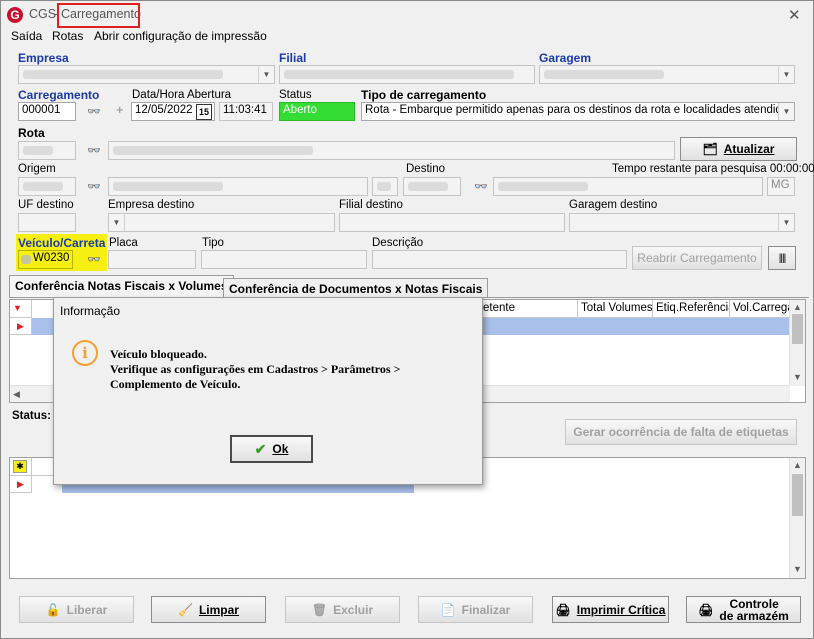 The width and height of the screenshot is (814, 639). What do you see at coordinates (781, 186) in the screenshot?
I see `destino-uf-field: MG` at bounding box center [781, 186].